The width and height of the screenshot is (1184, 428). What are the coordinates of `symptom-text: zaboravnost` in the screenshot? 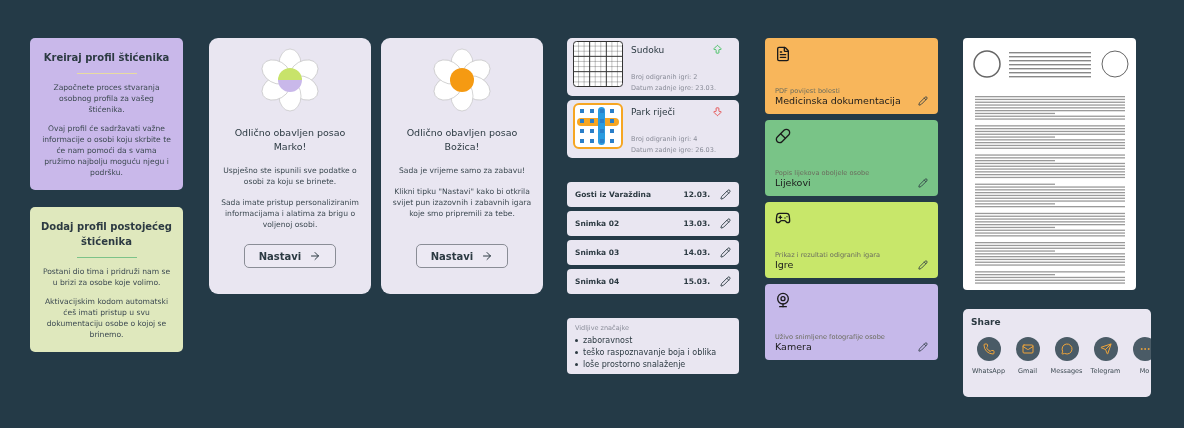 It's located at (608, 341).